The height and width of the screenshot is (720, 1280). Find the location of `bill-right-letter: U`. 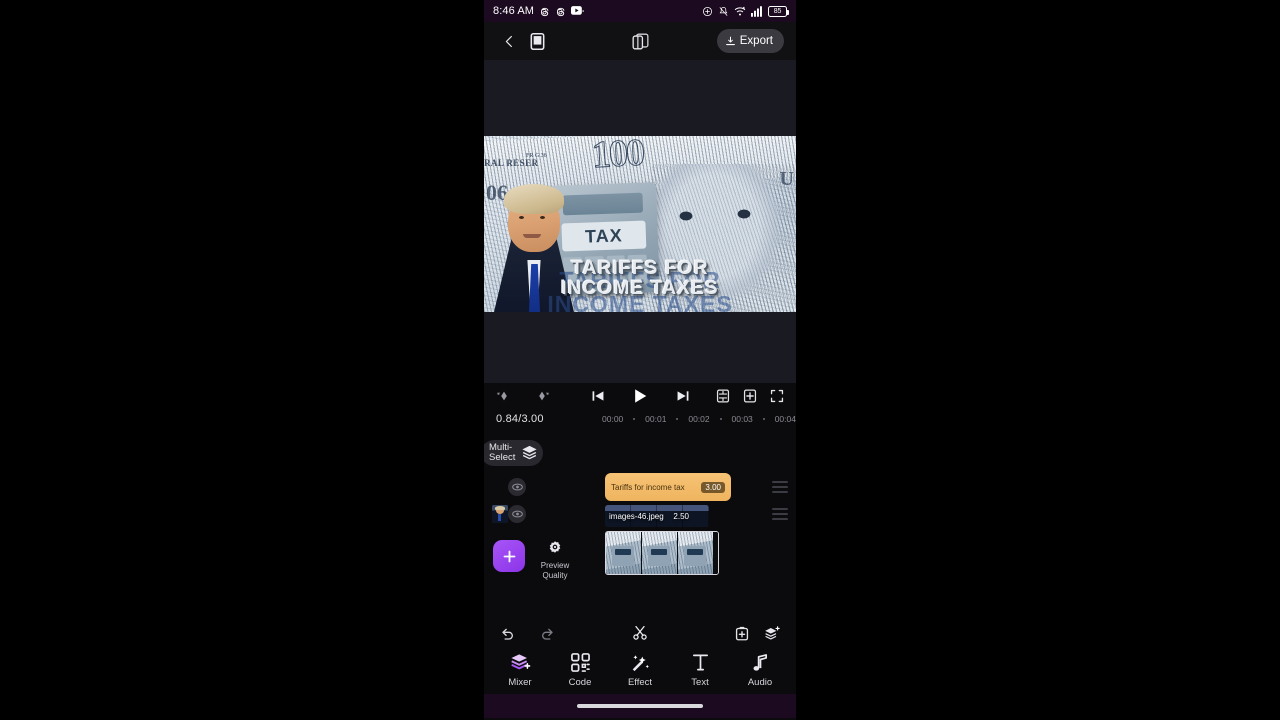

bill-right-letter: U is located at coordinates (786, 179).